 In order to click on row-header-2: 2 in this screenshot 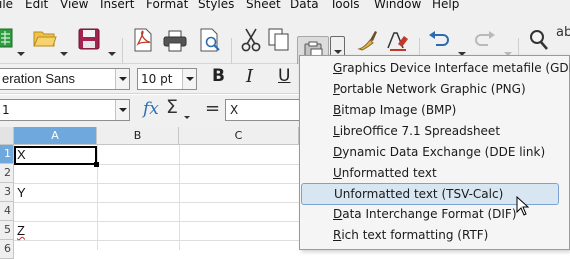, I will do `click(7, 173)`.